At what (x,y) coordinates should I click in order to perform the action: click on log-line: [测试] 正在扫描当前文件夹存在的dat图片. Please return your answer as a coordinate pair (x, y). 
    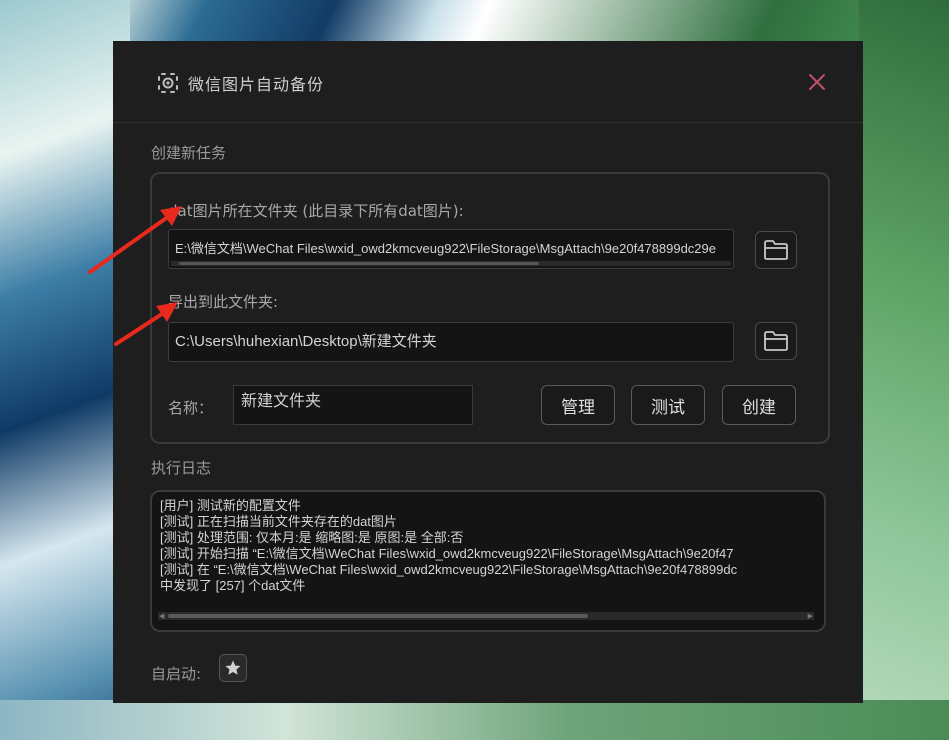
    Looking at the image, I should click on (278, 521).